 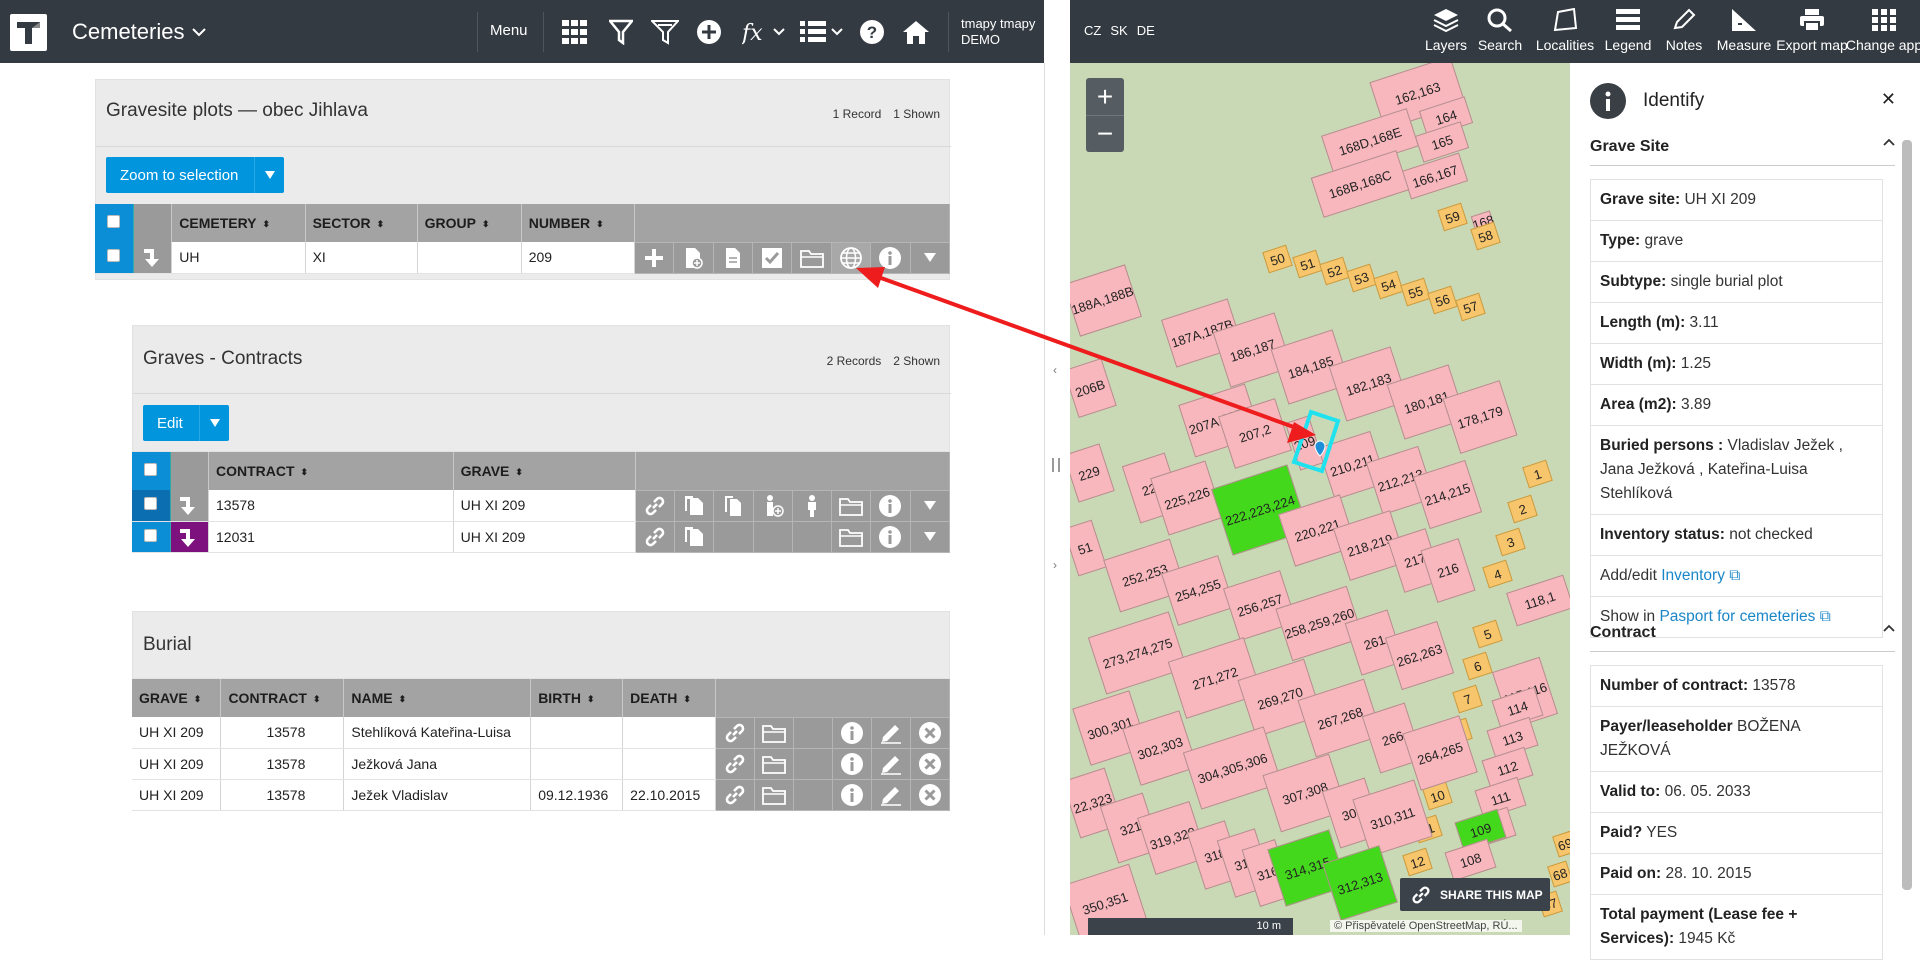 What do you see at coordinates (1137, 653) in the screenshot?
I see `grave-plot: 273,274,275` at bounding box center [1137, 653].